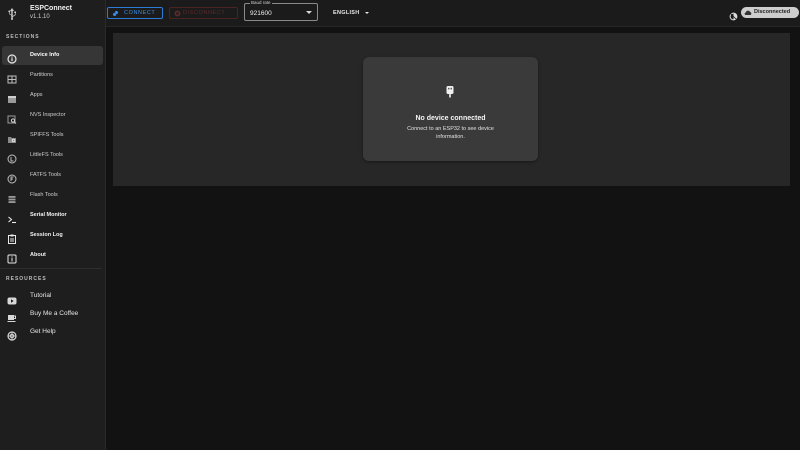 The height and width of the screenshot is (450, 800). What do you see at coordinates (53, 14) in the screenshot?
I see `brand: ESPConnect v1.1.10` at bounding box center [53, 14].